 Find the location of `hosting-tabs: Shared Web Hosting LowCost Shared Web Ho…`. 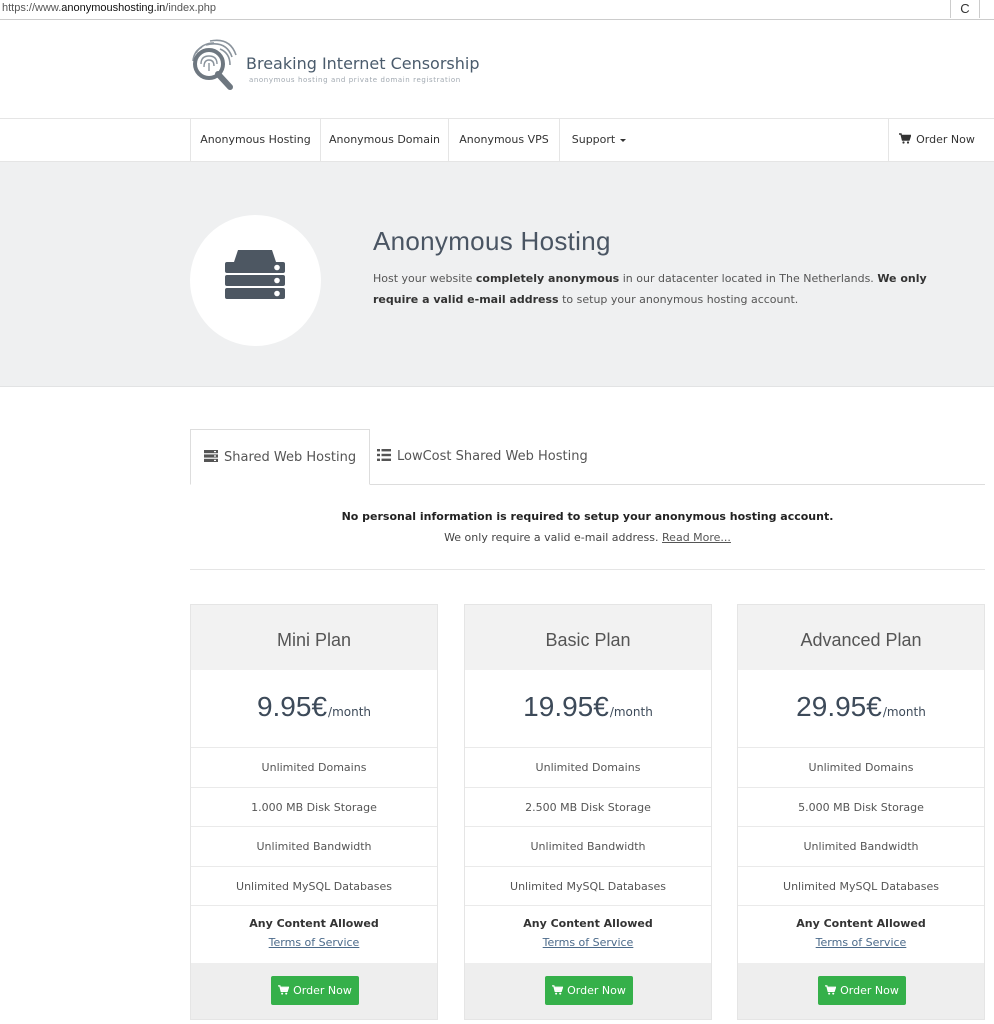

hosting-tabs: Shared Web Hosting LowCost Shared Web Ho… is located at coordinates (587, 457).